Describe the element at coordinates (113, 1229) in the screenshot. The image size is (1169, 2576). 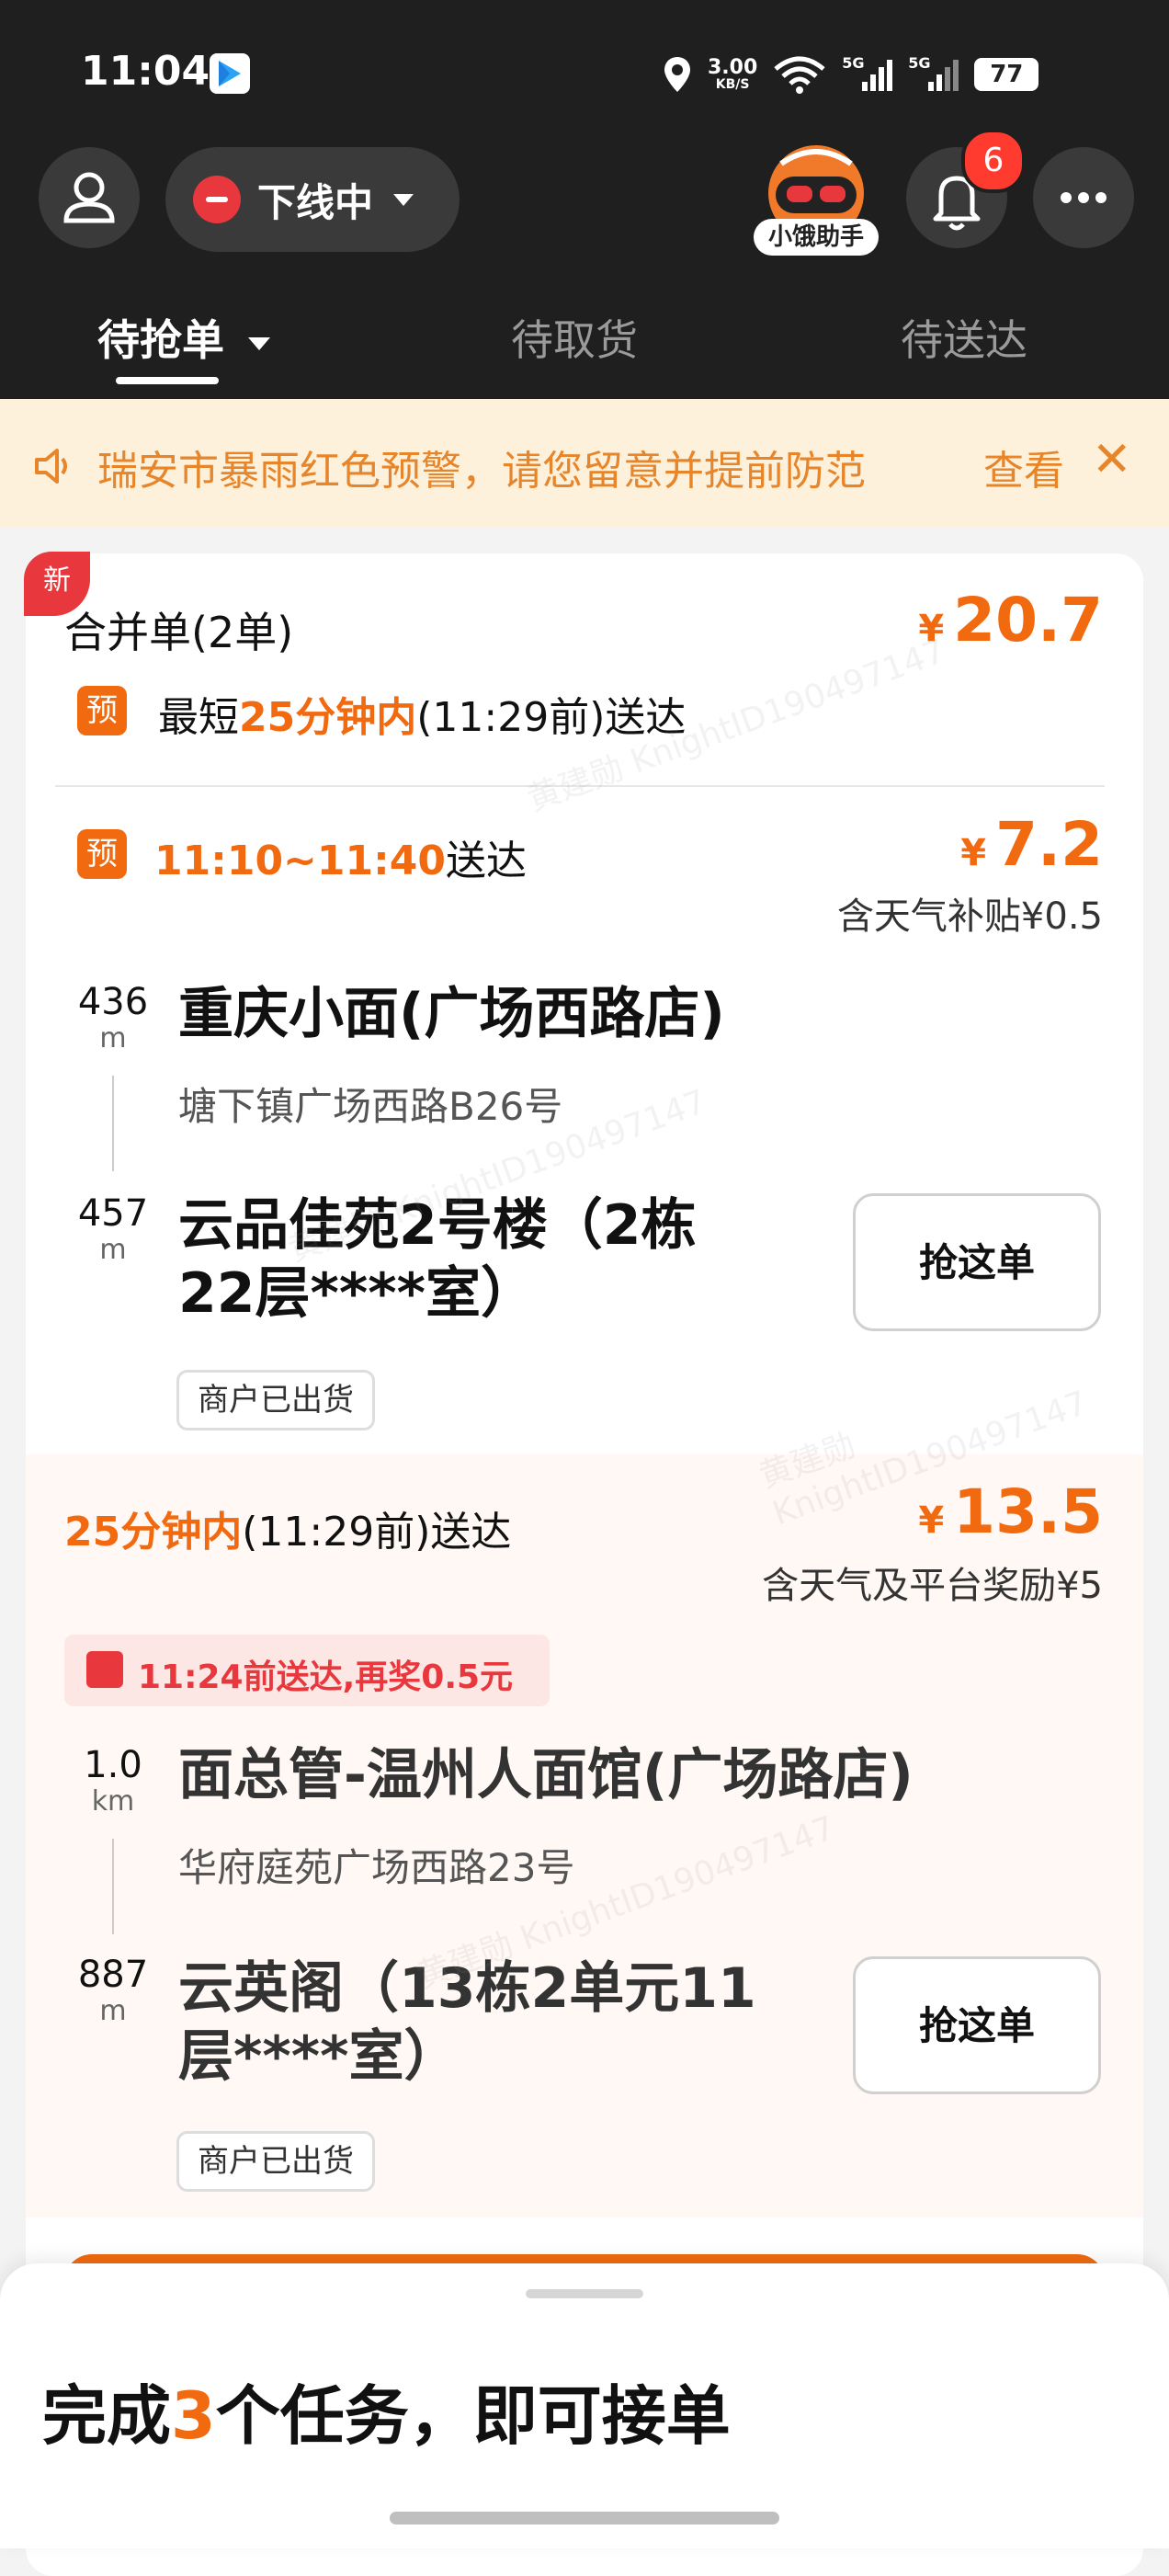
I see `order1-drop-distance: 457 m` at that location.